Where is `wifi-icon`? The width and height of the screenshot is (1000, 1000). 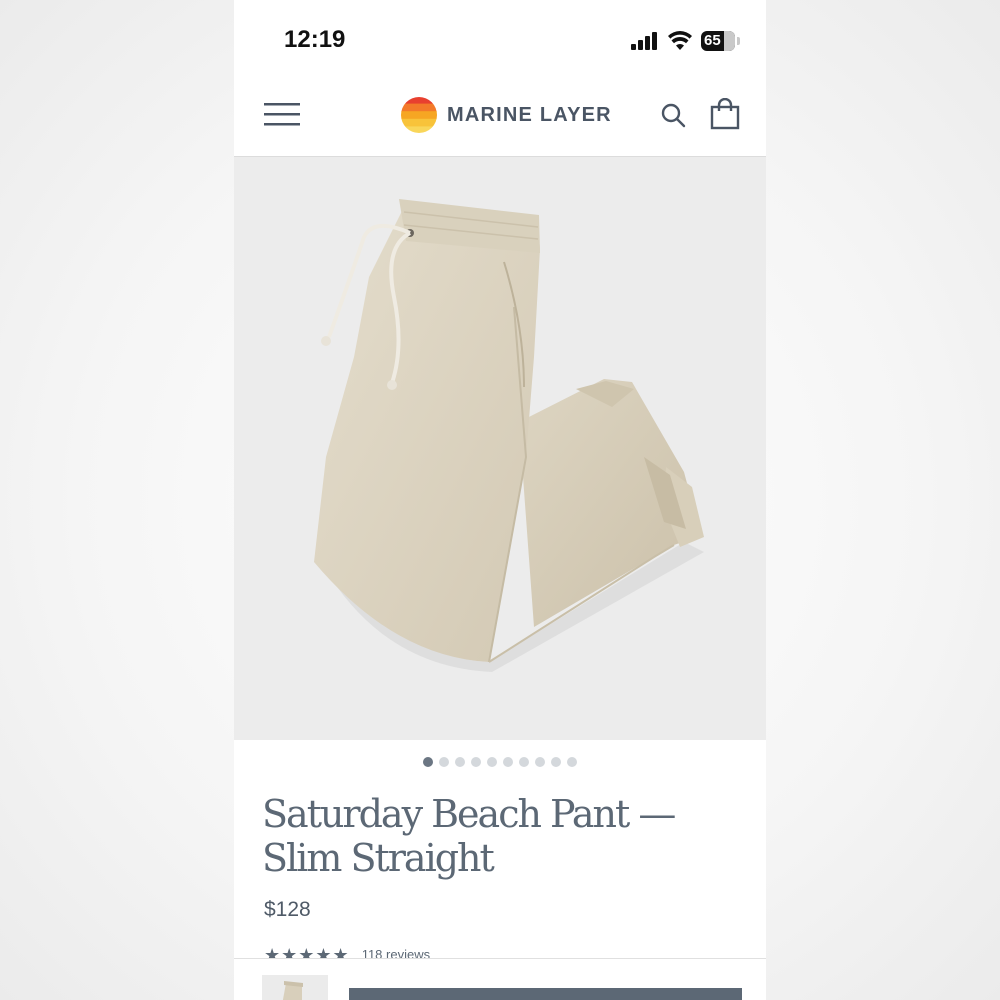
wifi-icon is located at coordinates (680, 40).